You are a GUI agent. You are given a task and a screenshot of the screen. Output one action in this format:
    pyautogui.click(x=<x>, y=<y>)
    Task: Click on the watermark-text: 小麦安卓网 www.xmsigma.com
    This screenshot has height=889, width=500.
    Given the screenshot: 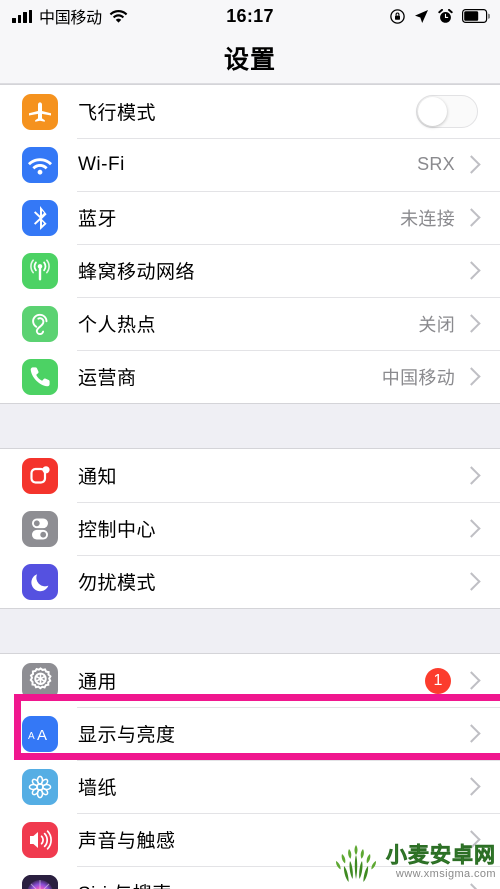 What is the action you would take?
    pyautogui.click(x=441, y=861)
    